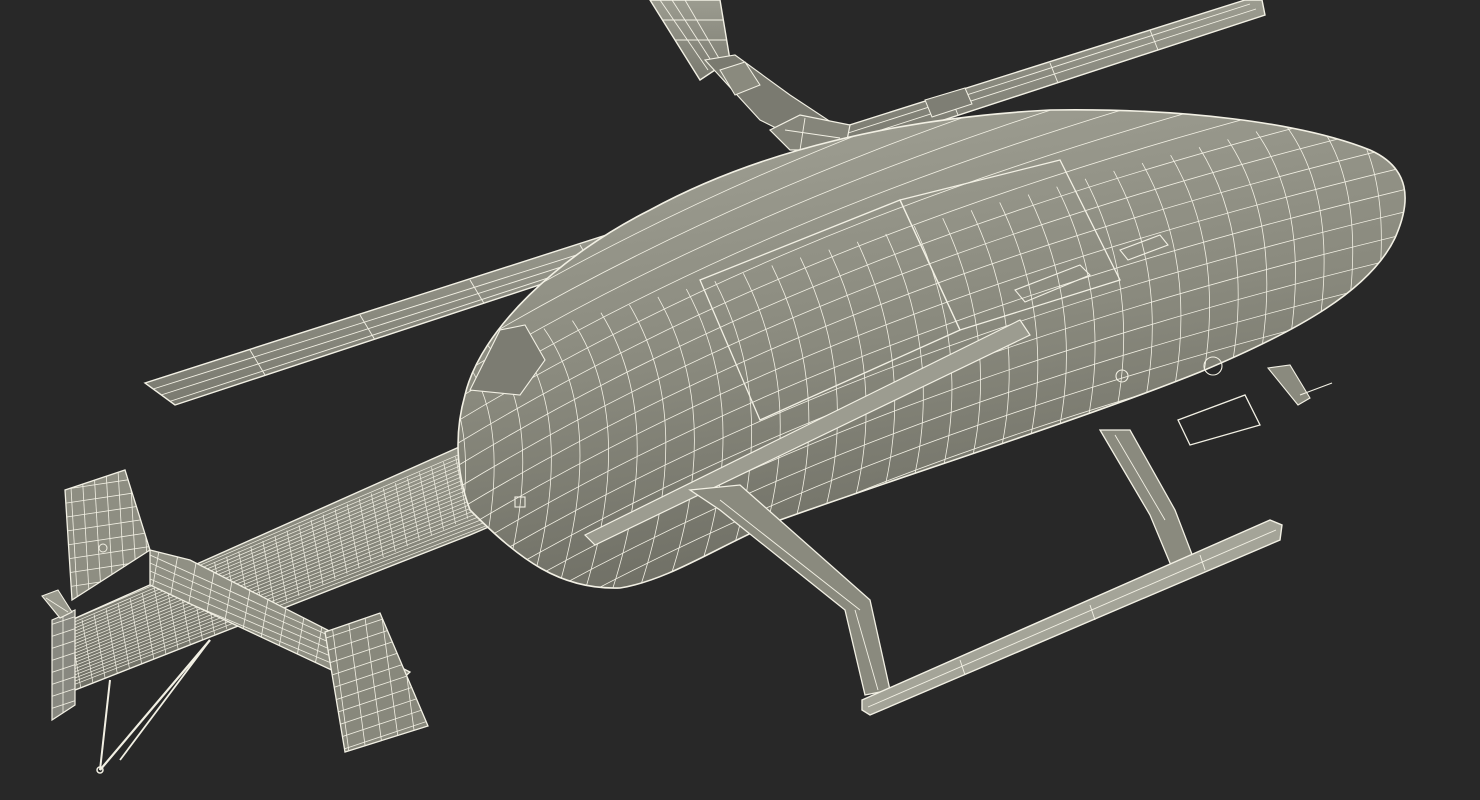 Image resolution: width=1480 pixels, height=800 pixels. I want to click on tail-fin-lower, so click(63, 665).